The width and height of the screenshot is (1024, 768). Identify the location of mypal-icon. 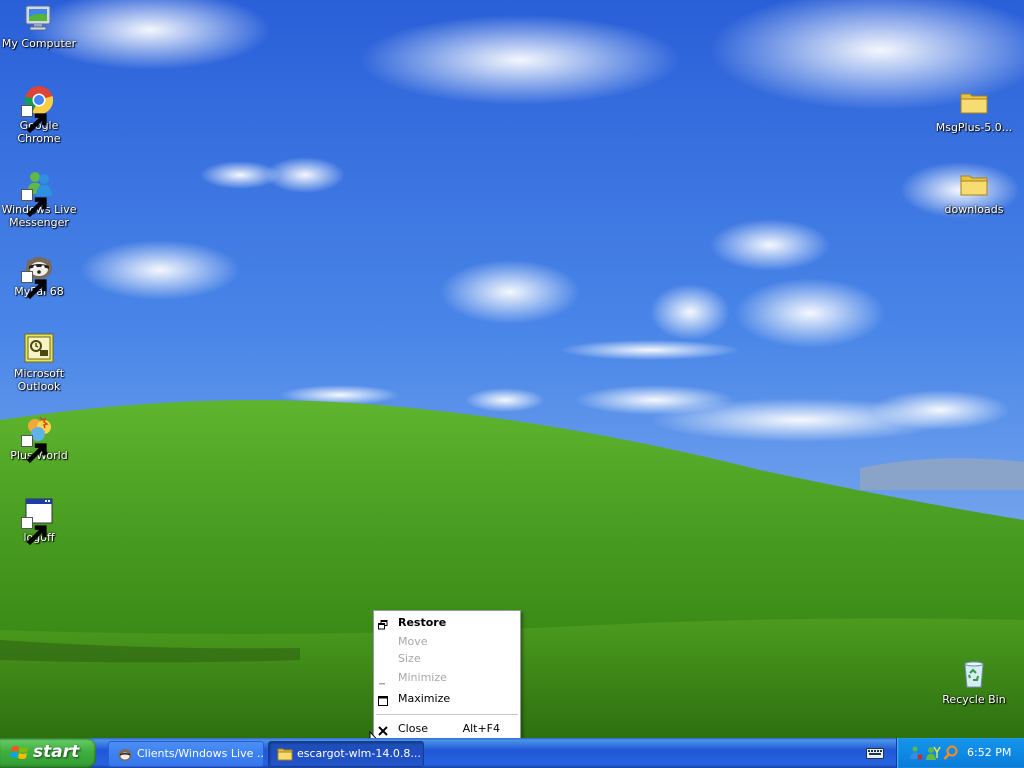
(38, 275).